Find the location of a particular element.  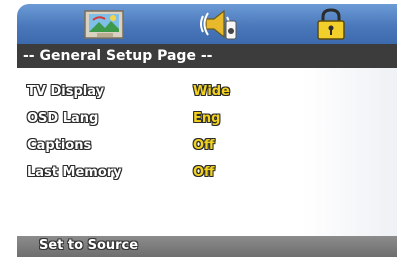

tab-general-setup is located at coordinates (105, 24).